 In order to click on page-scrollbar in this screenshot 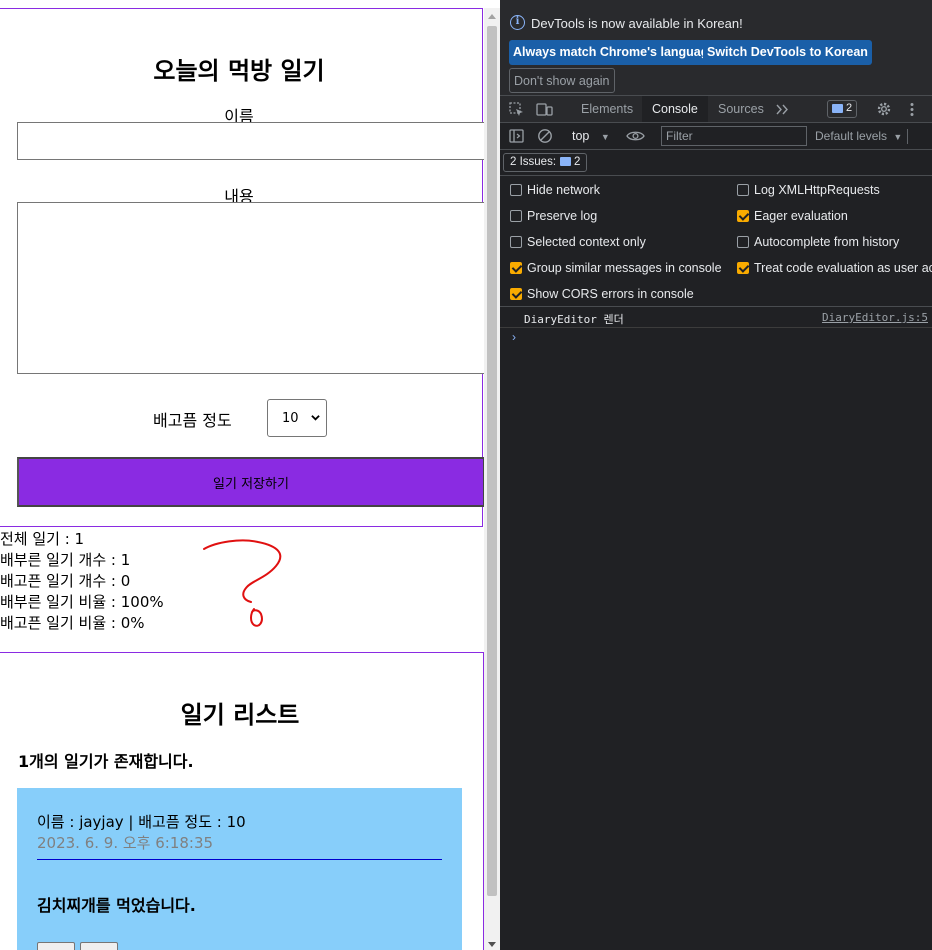, I will do `click(492, 479)`.